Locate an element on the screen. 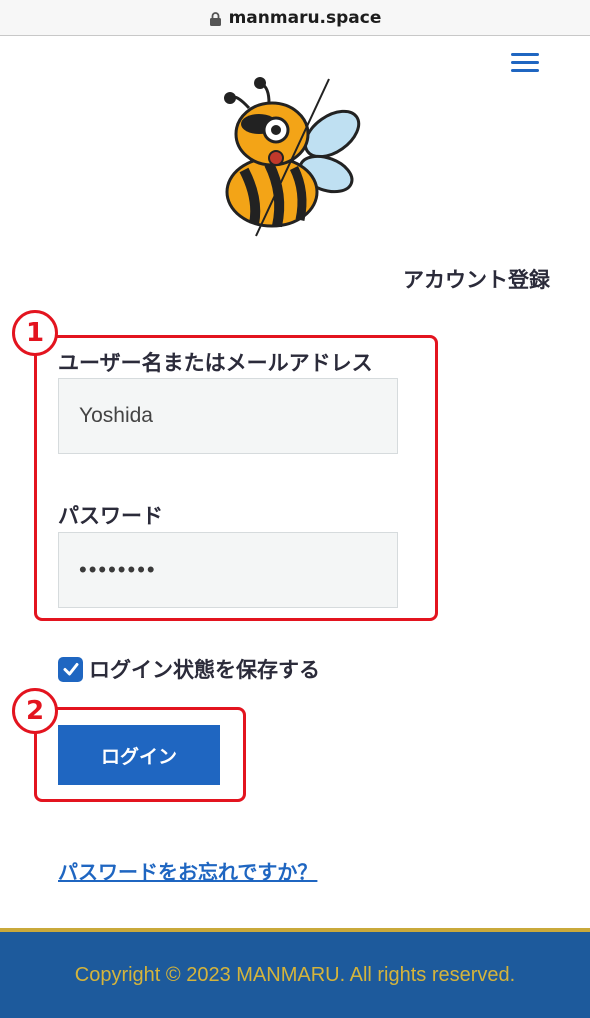 Image resolution: width=590 pixels, height=1018 pixels. lock-icon is located at coordinates (215, 18).